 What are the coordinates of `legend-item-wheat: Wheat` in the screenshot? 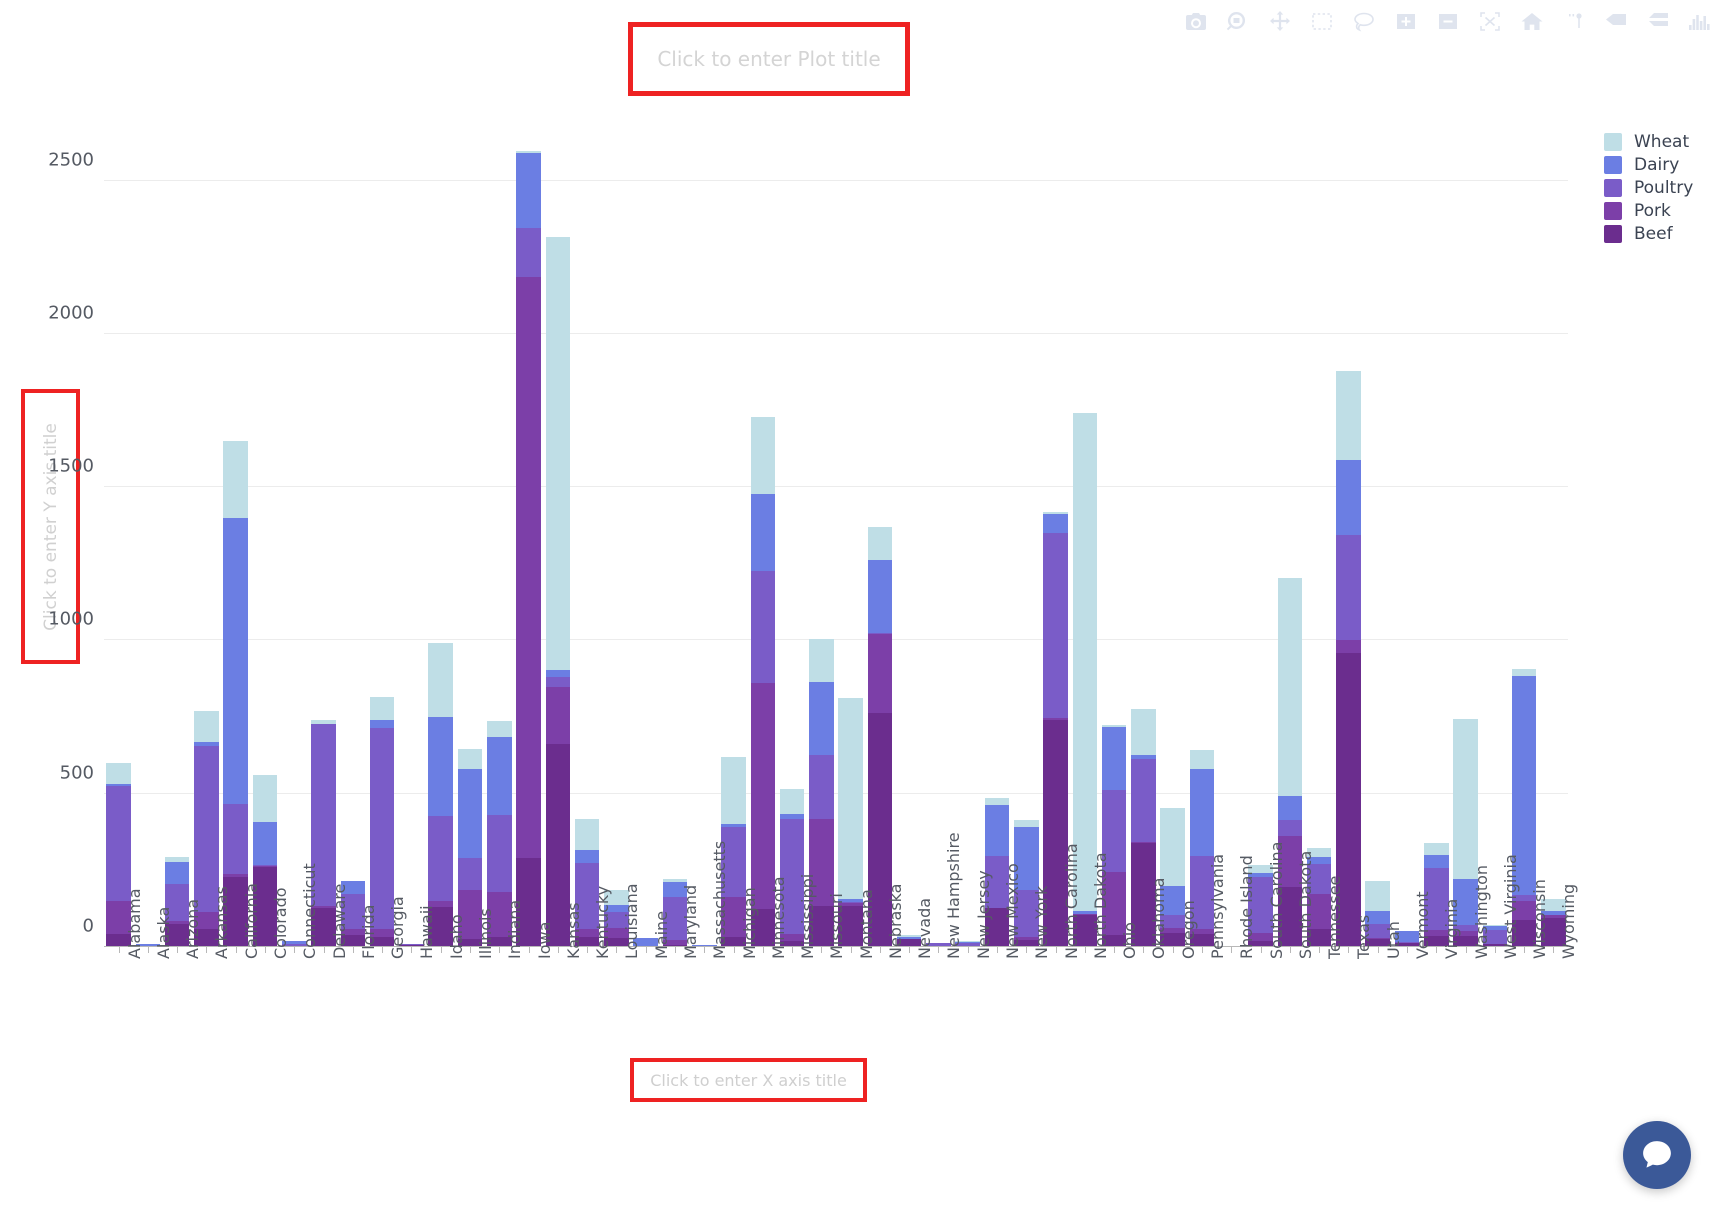 It's located at (1648, 141).